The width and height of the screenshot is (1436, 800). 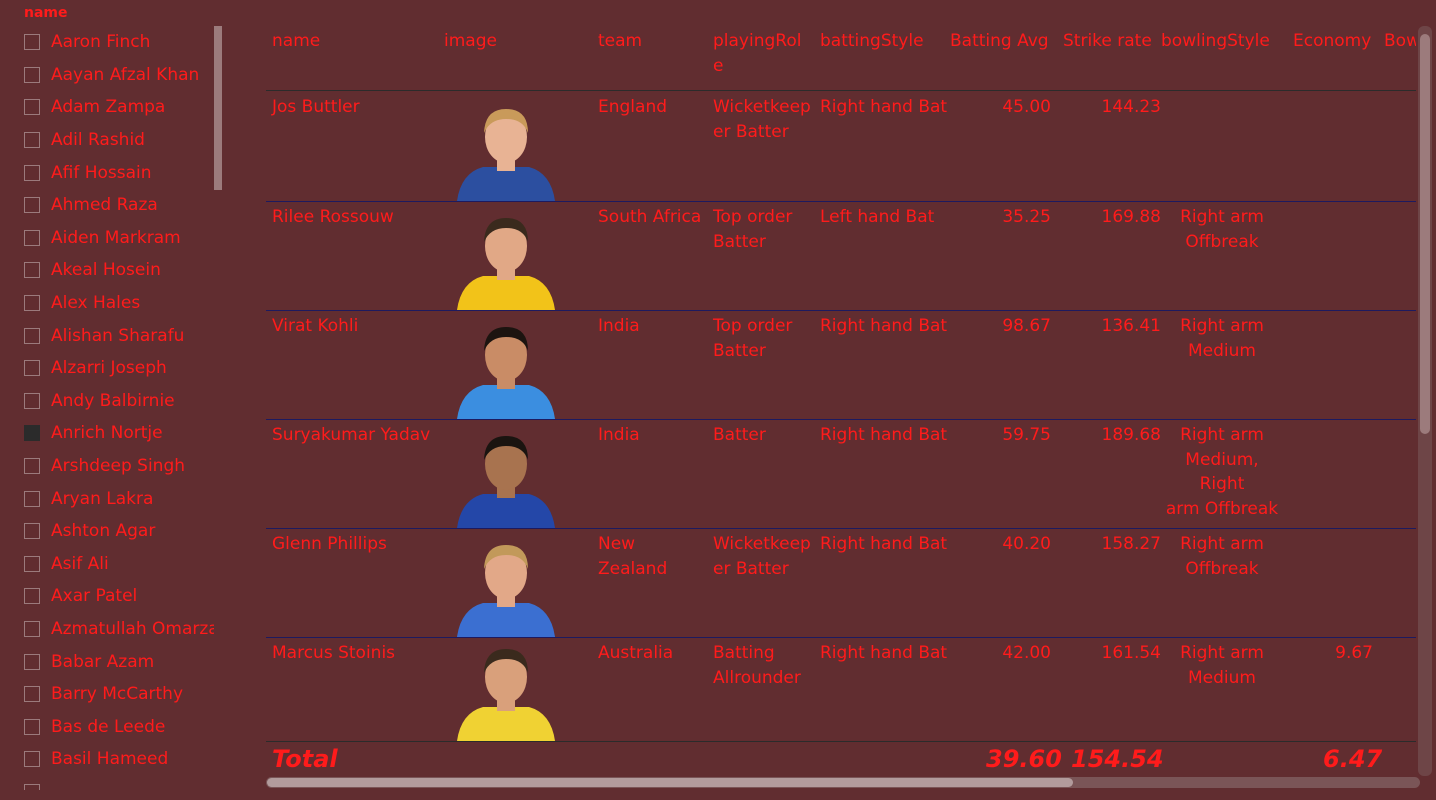 What do you see at coordinates (1131, 435) in the screenshot?
I see `cell-strike-rate: 189.68` at bounding box center [1131, 435].